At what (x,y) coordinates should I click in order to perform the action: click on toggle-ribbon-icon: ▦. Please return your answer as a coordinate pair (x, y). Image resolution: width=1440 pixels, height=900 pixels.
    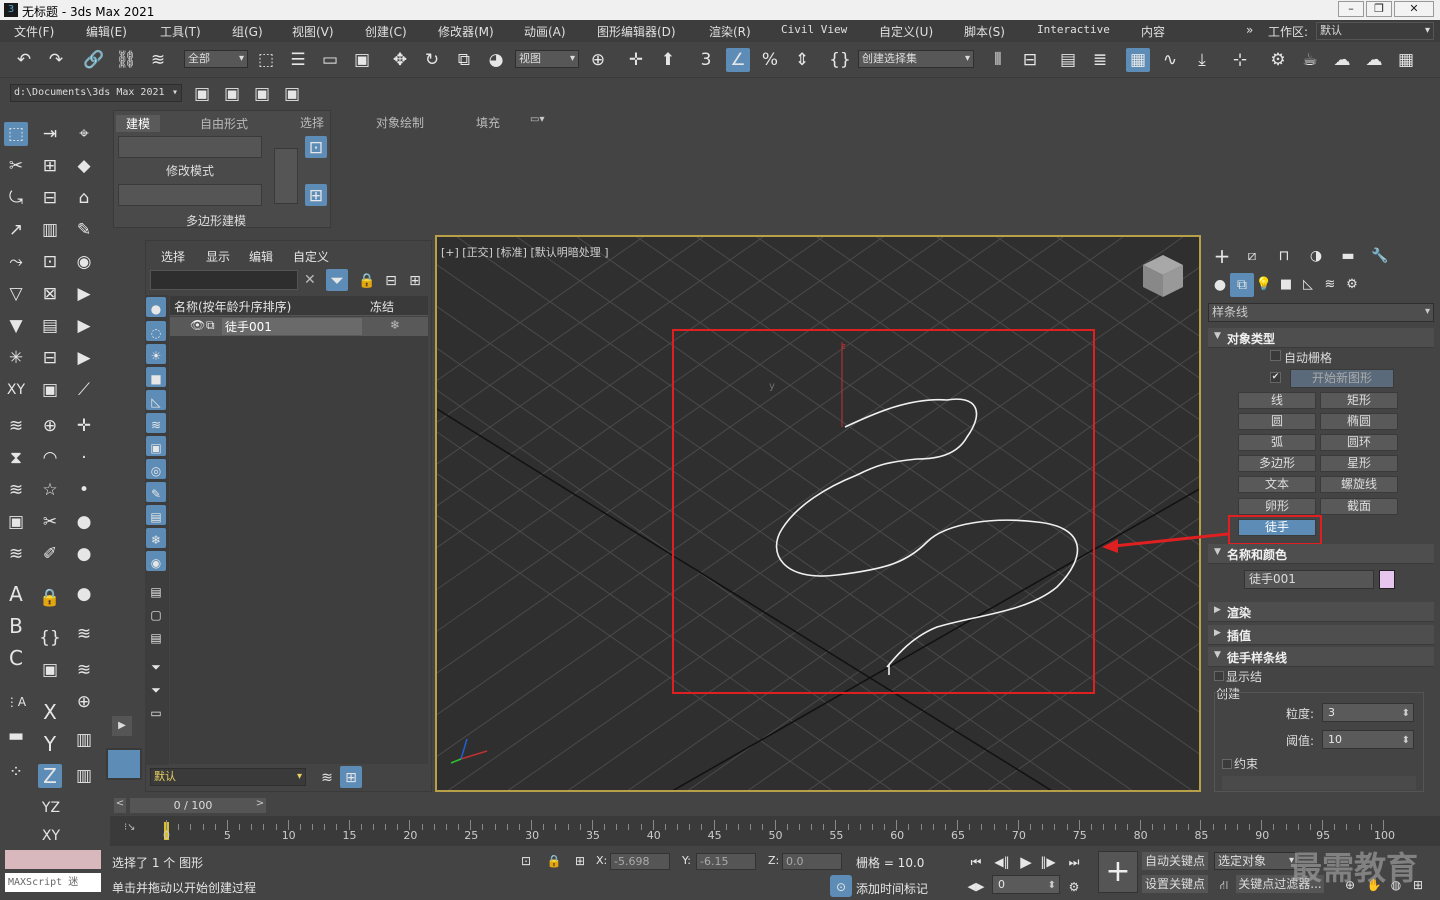
    Looking at the image, I should click on (1138, 60).